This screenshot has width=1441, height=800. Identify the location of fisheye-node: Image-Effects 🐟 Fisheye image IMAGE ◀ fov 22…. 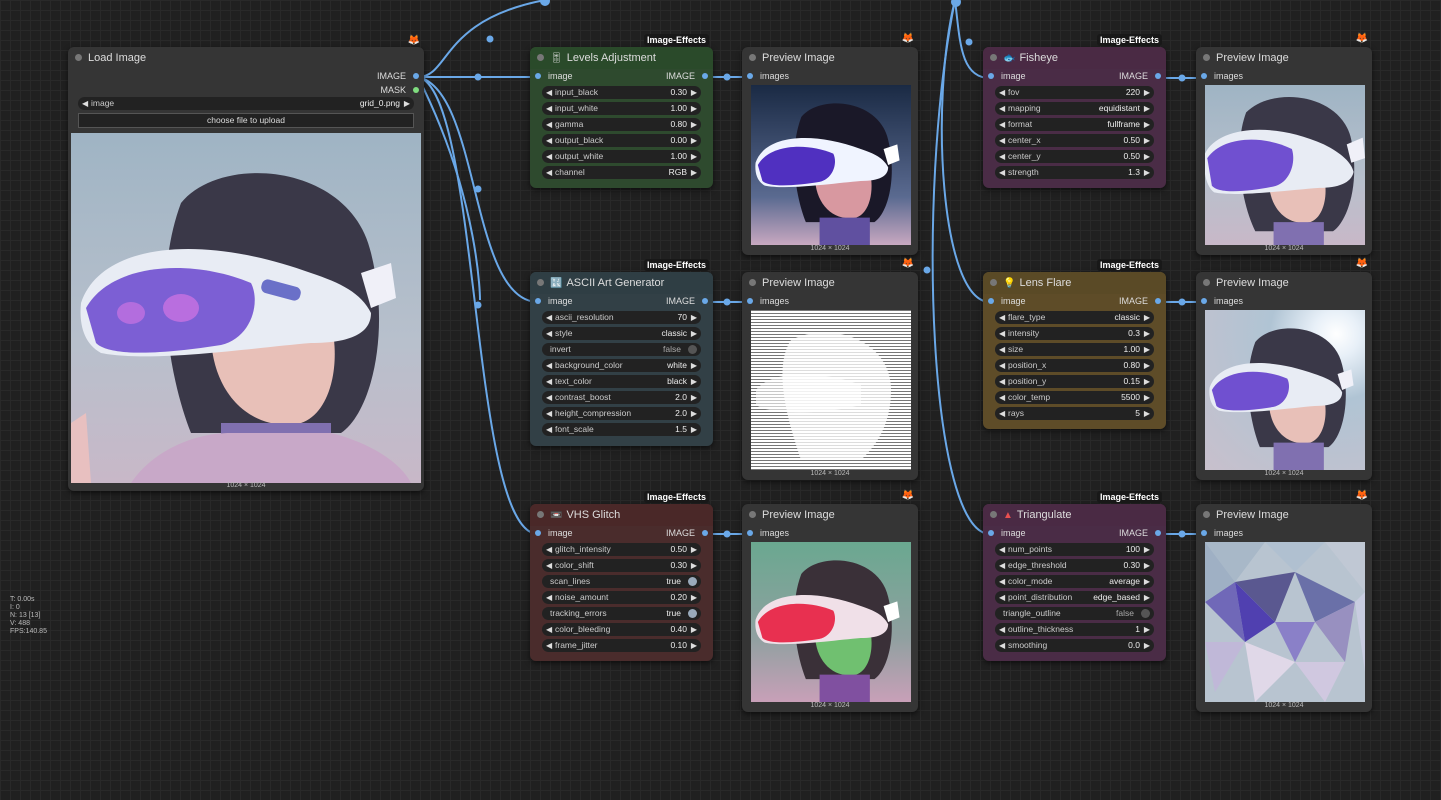
(1074, 111).